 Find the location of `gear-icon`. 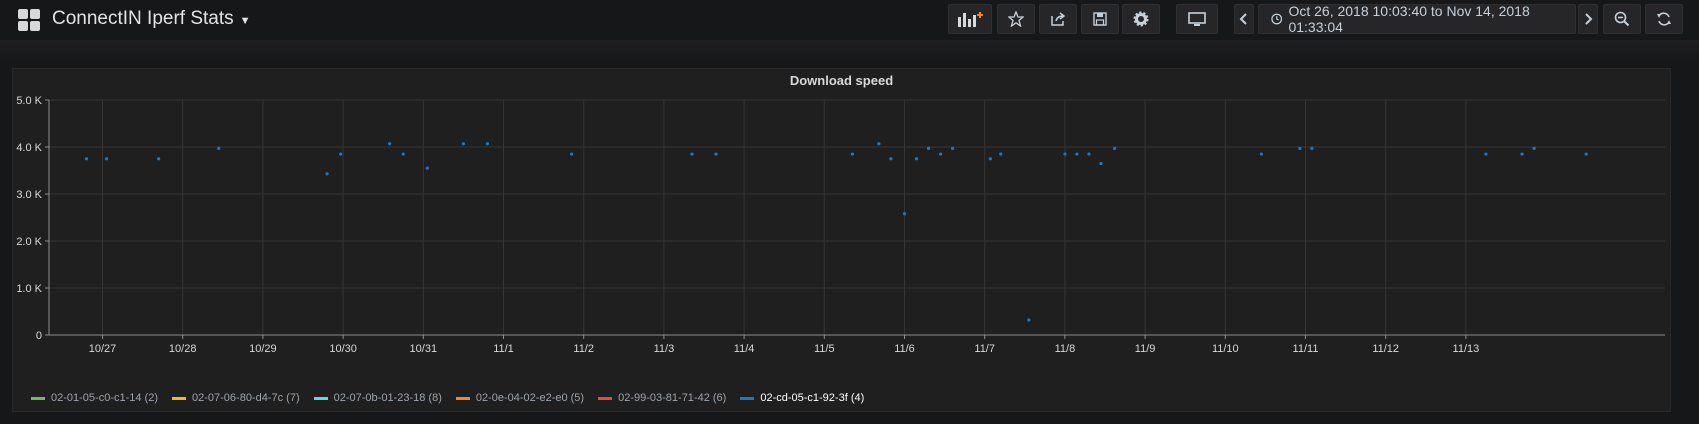

gear-icon is located at coordinates (1141, 19).